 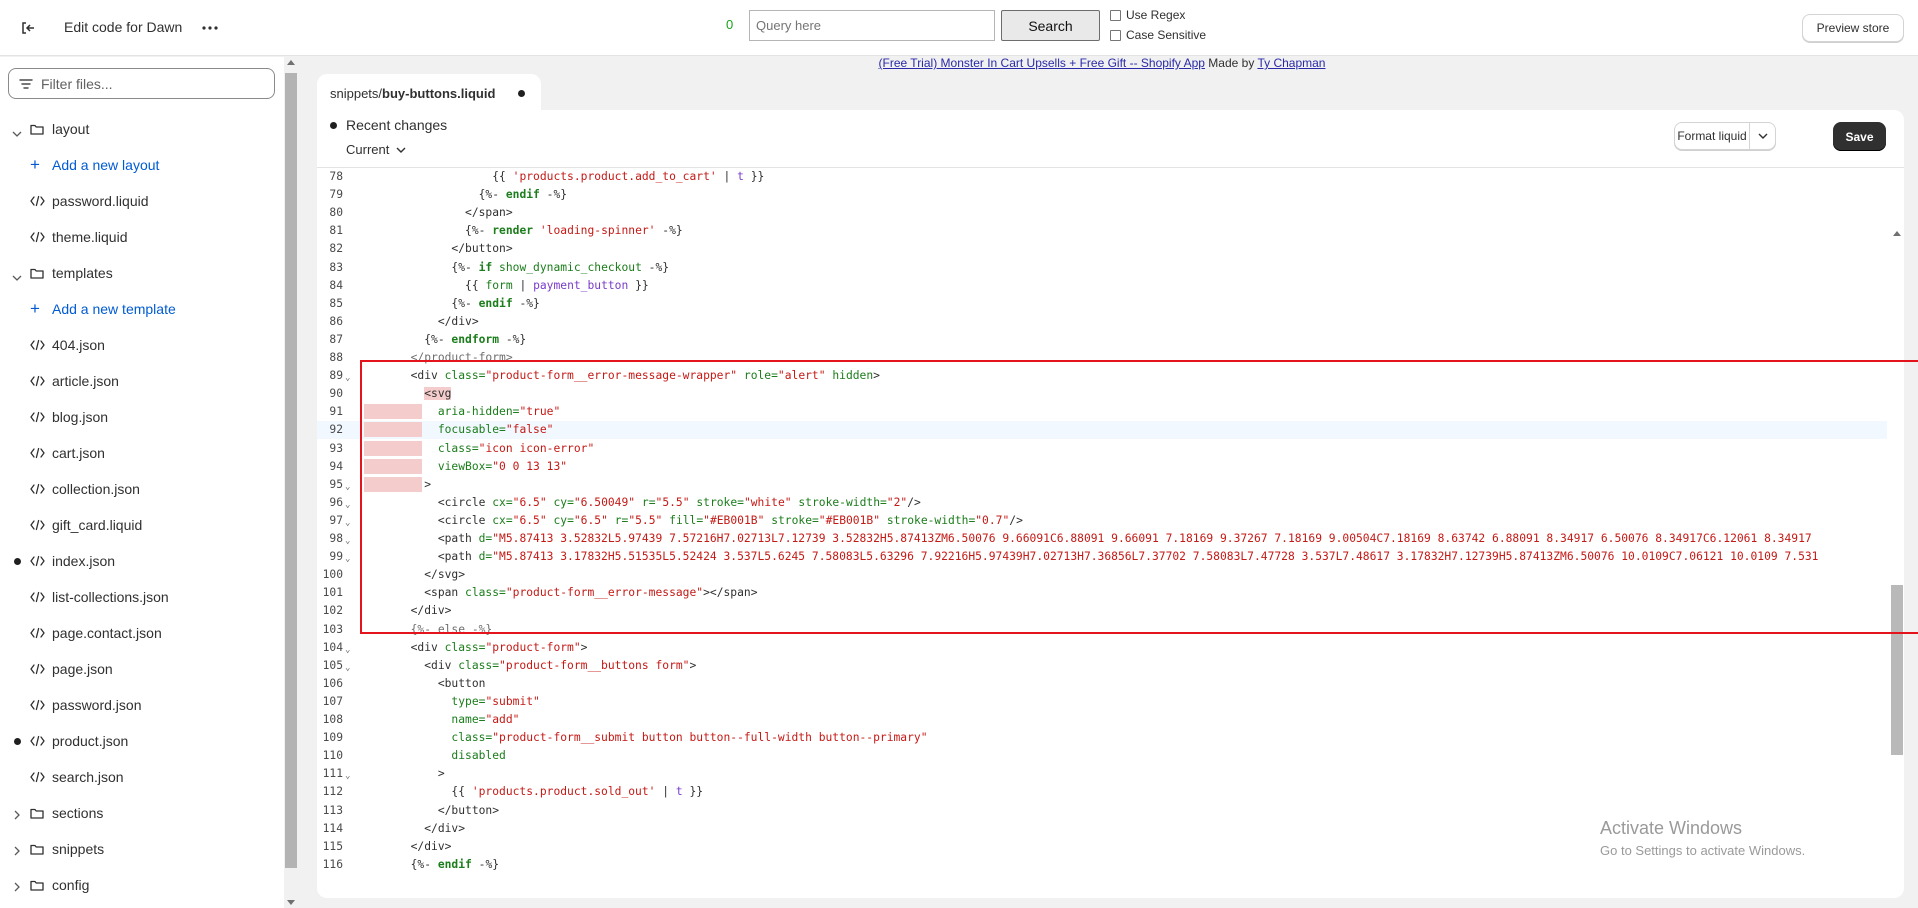 I want to click on query-input, so click(x=872, y=25).